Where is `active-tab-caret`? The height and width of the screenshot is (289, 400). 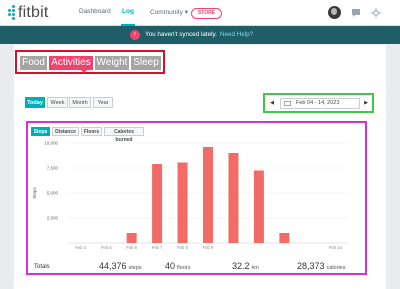 active-tab-caret is located at coordinates (84, 71).